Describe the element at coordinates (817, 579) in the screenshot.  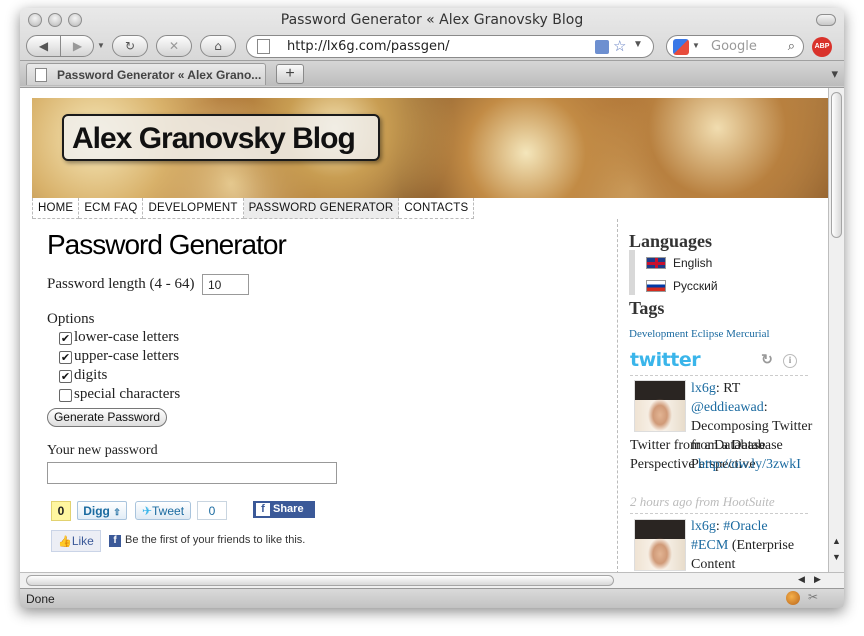
I see `scroll-right-icon: ▶` at that location.